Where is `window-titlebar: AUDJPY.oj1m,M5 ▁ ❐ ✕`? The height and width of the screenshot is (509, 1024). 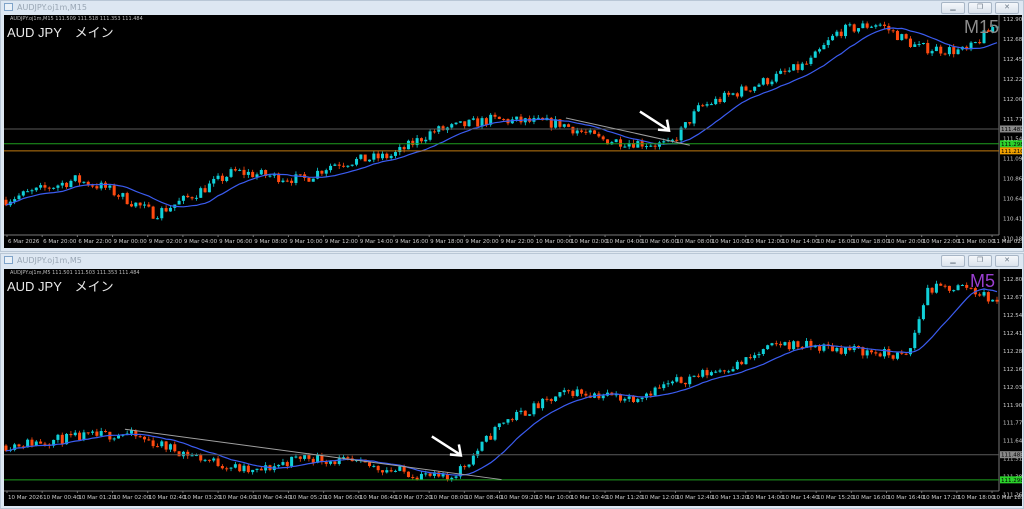
window-titlebar: AUDJPY.oj1m,M5 ▁ ❐ ✕ is located at coordinates (512, 261).